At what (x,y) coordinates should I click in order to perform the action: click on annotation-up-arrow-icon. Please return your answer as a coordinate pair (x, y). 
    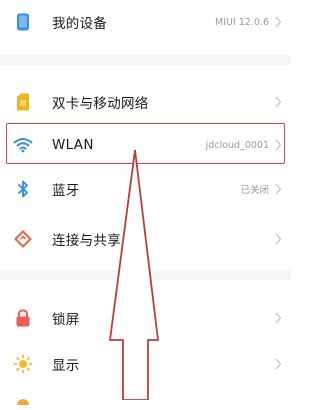
    Looking at the image, I should click on (134, 274).